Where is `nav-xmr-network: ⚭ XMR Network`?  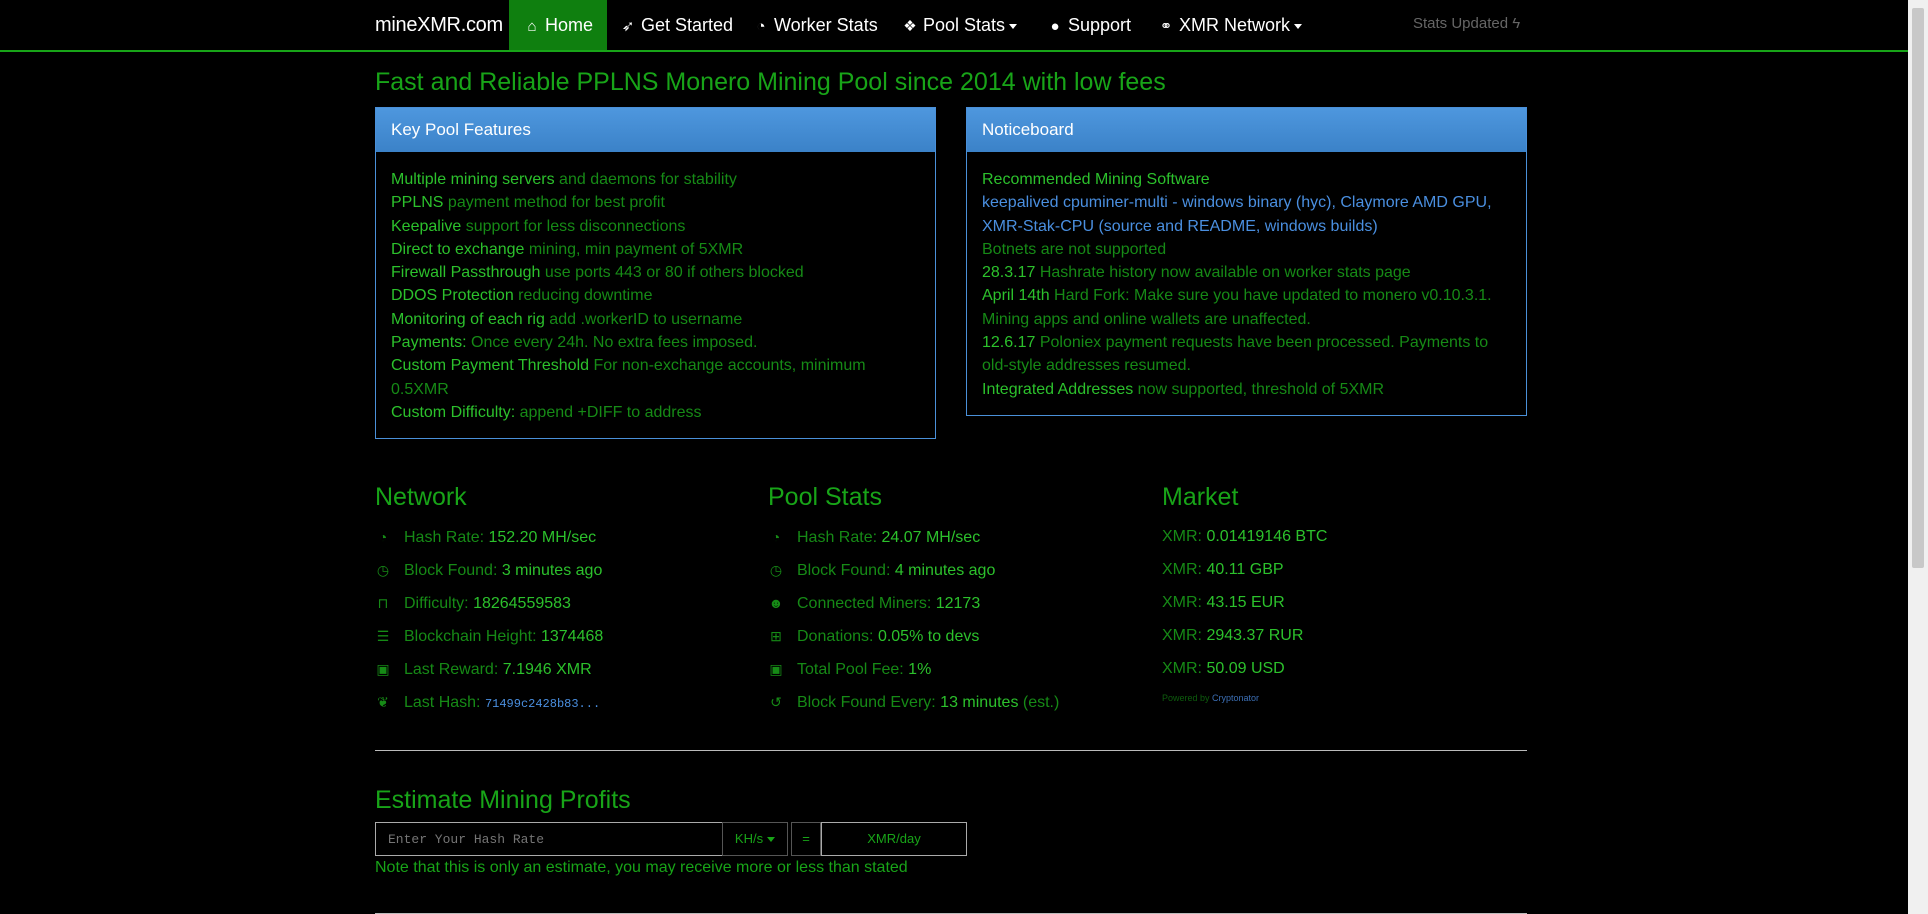 nav-xmr-network: ⚭ XMR Network is located at coordinates (1230, 25).